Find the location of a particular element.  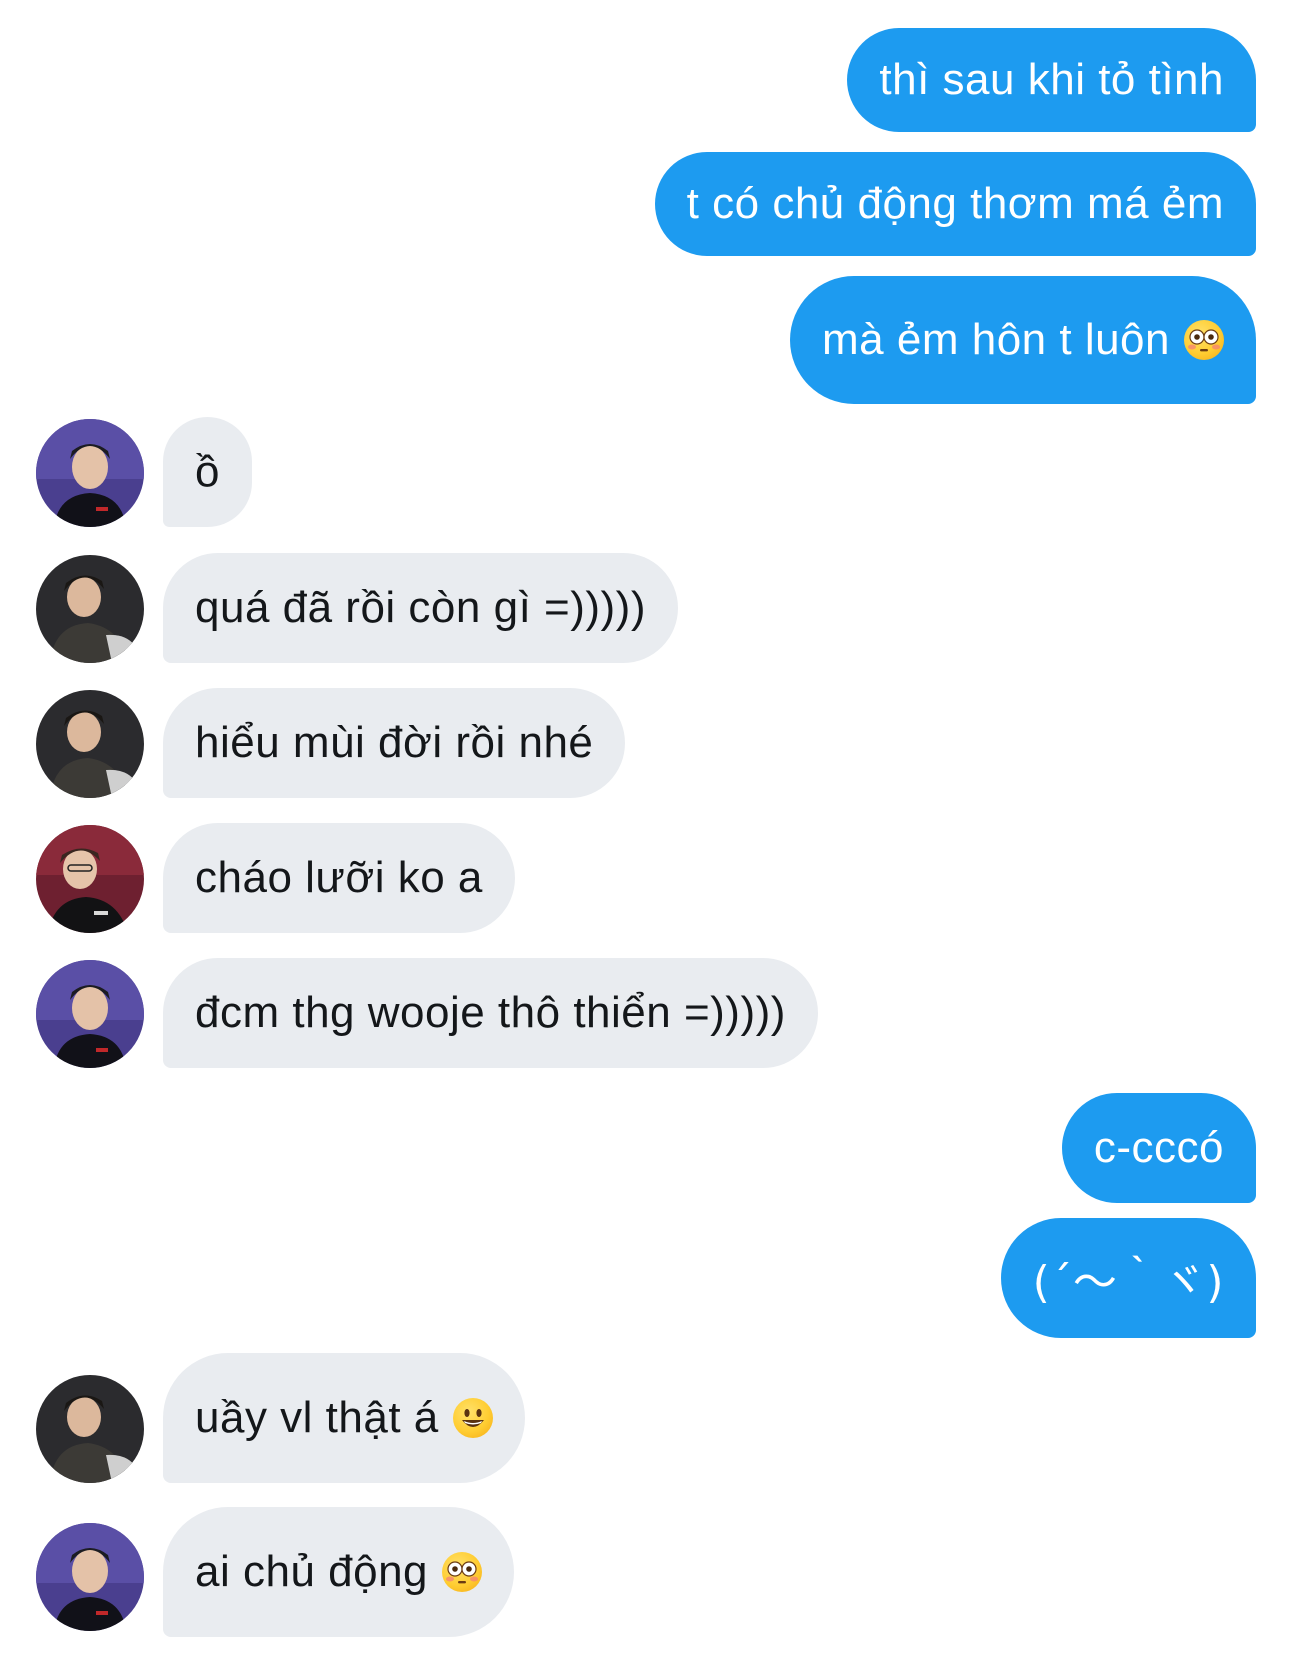

message-text: thì sau khi tỏ tình is located at coordinates (1051, 79).